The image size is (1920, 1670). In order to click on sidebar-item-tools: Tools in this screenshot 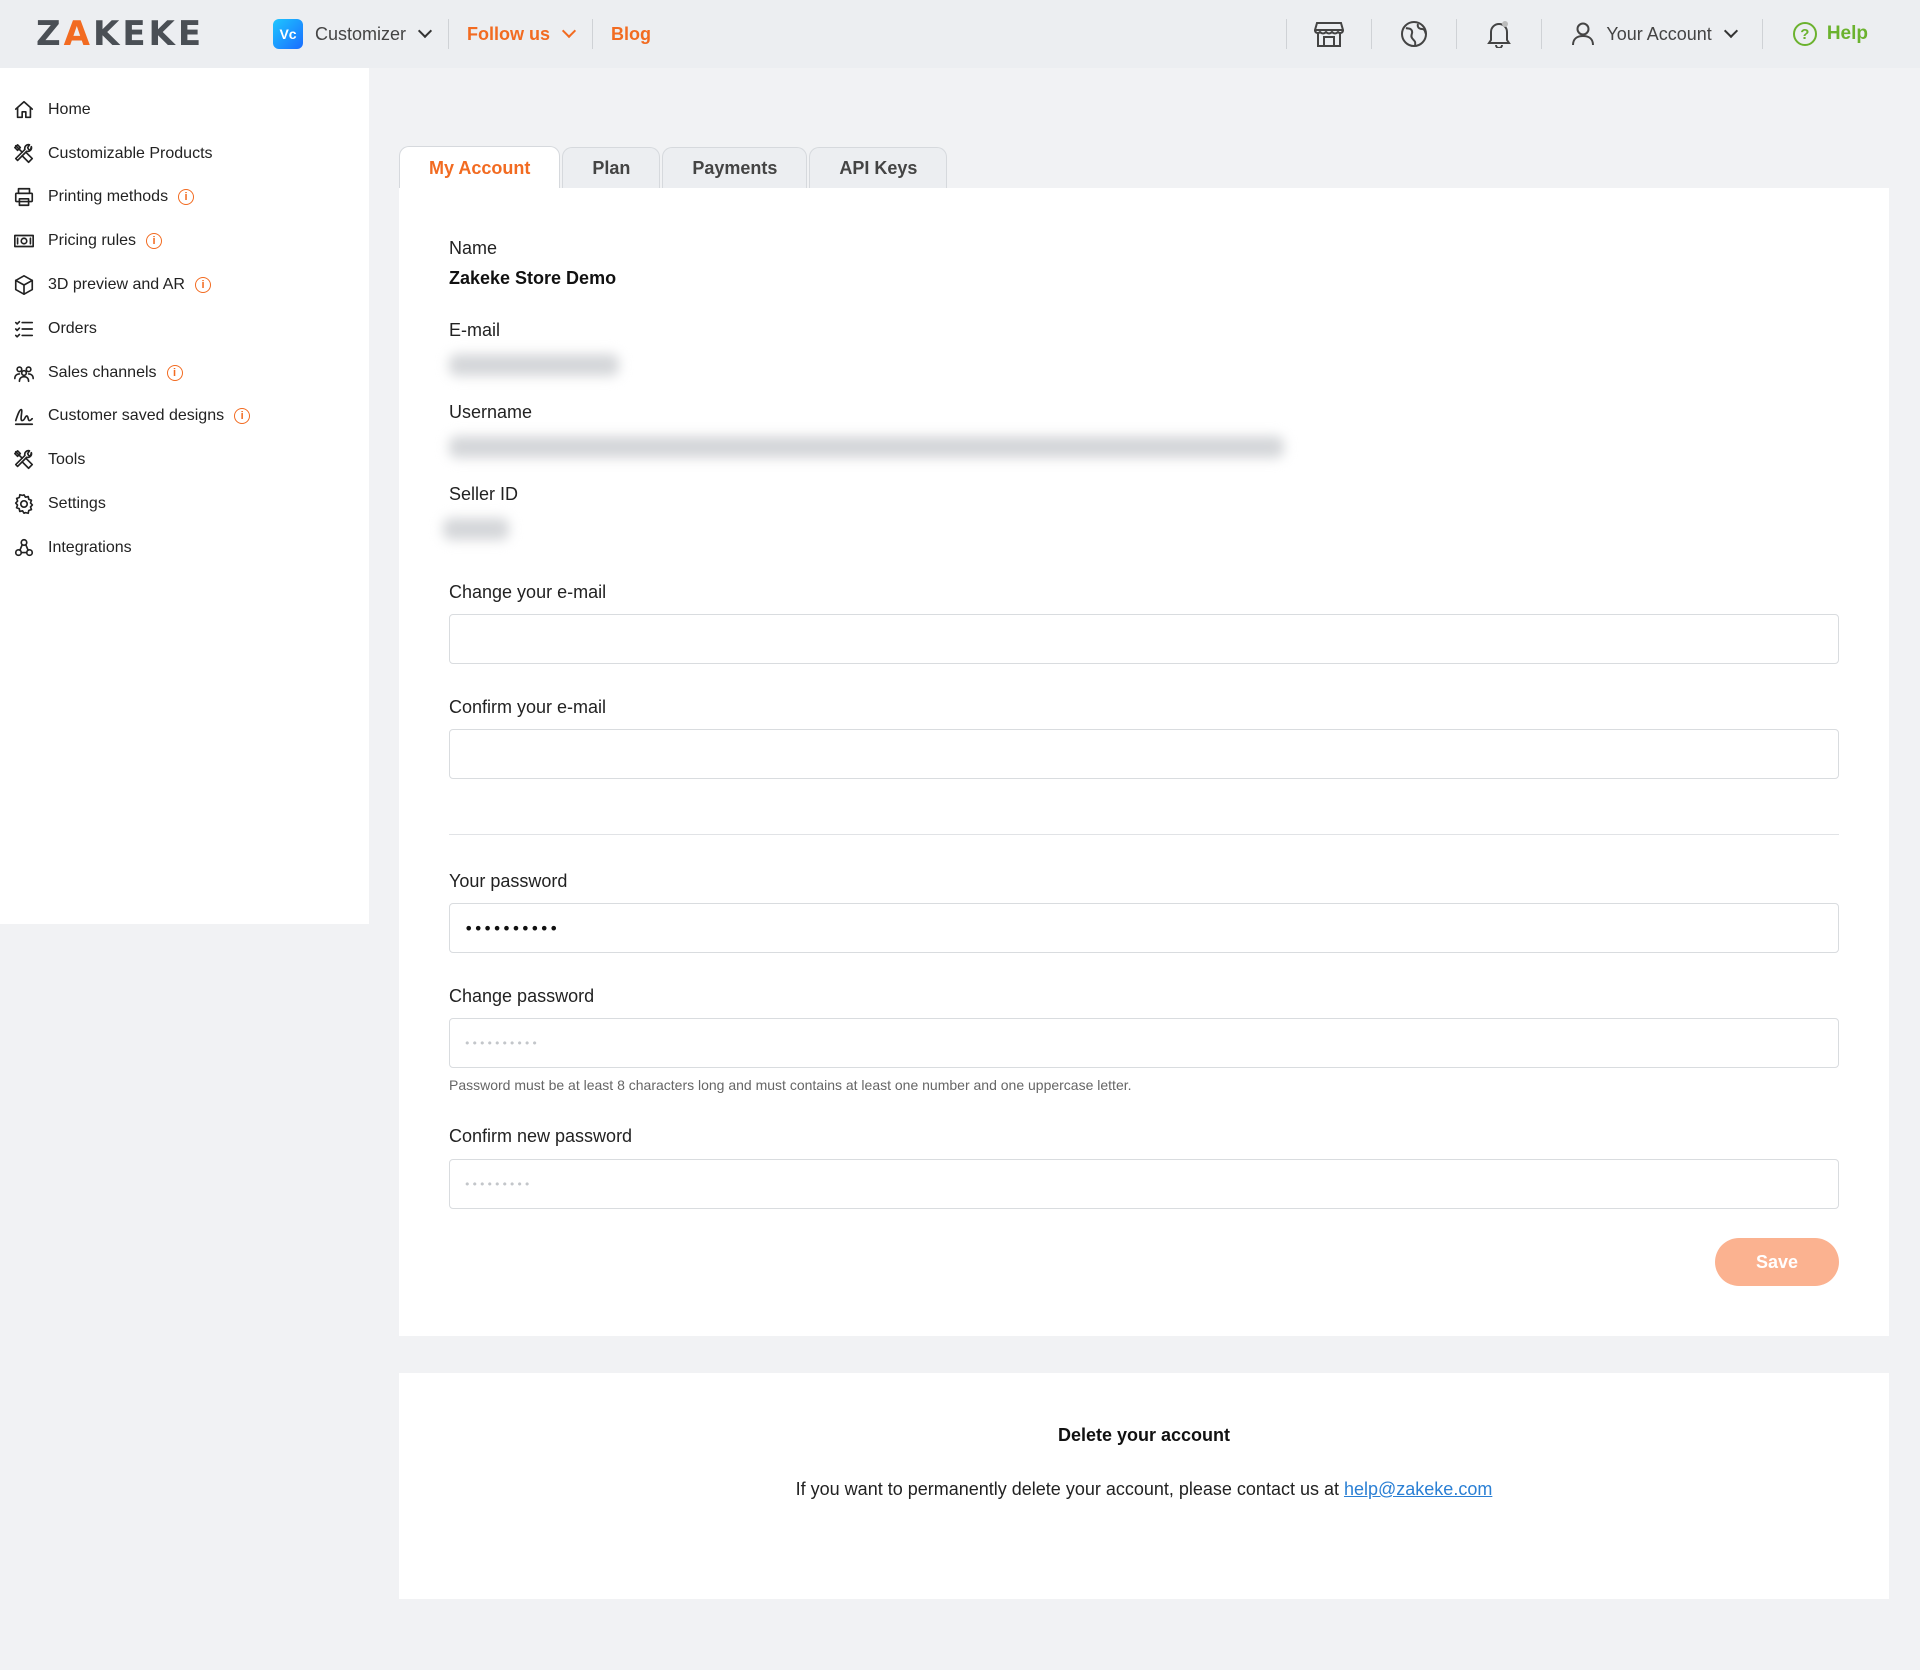, I will do `click(184, 460)`.